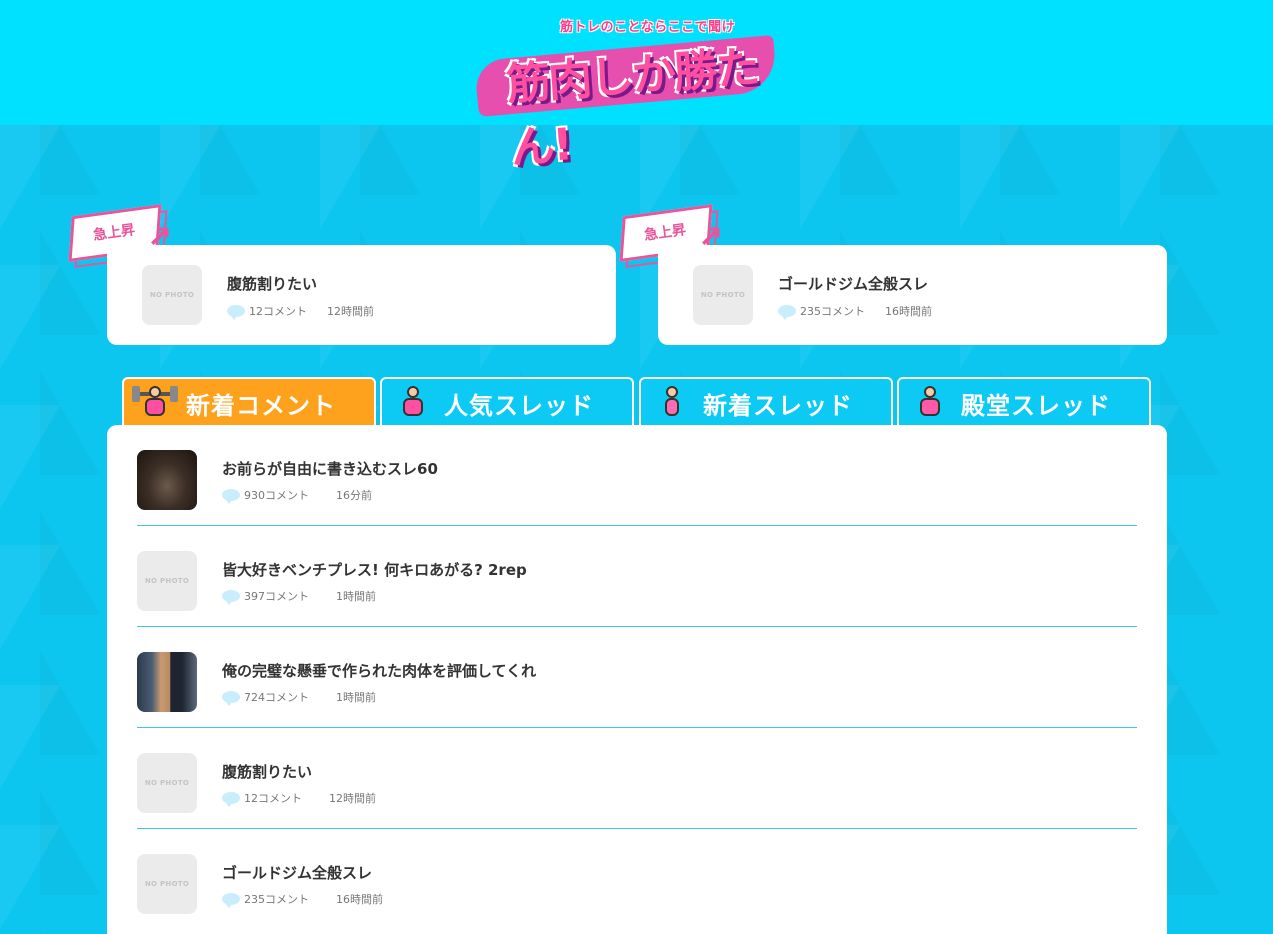 This screenshot has height=934, width=1273. What do you see at coordinates (379, 670) in the screenshot?
I see `thread-title: 俺の完璧な懸垂で作られた肉体を評価してくれ` at bounding box center [379, 670].